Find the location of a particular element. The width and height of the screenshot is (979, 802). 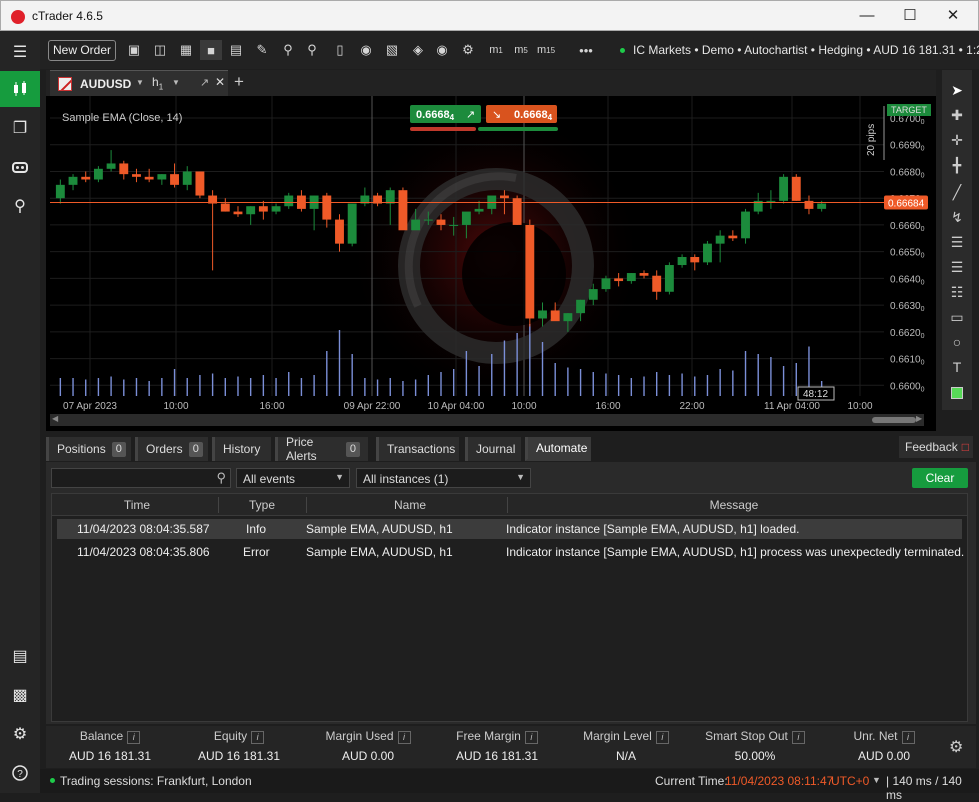

tab-orders: Orders 0 is located at coordinates (171, 449).